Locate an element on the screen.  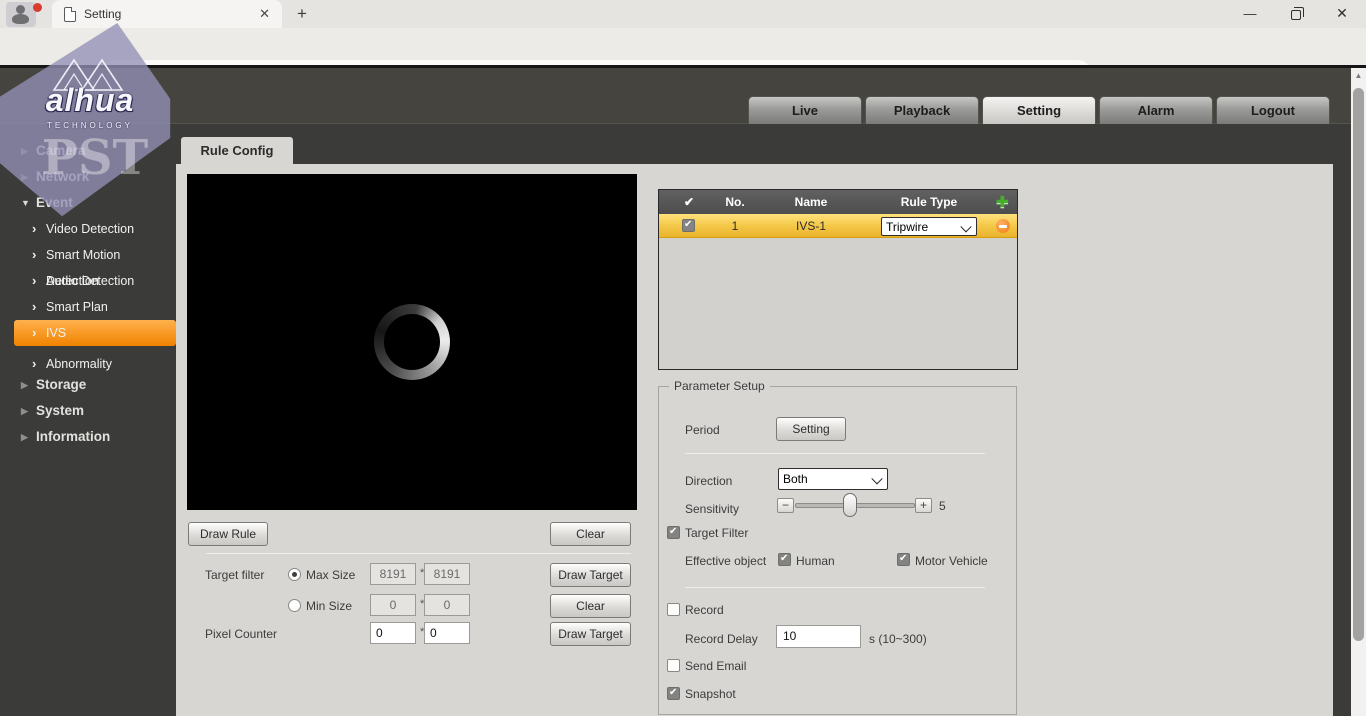
scrollbar-thumb is located at coordinates (1358, 364).